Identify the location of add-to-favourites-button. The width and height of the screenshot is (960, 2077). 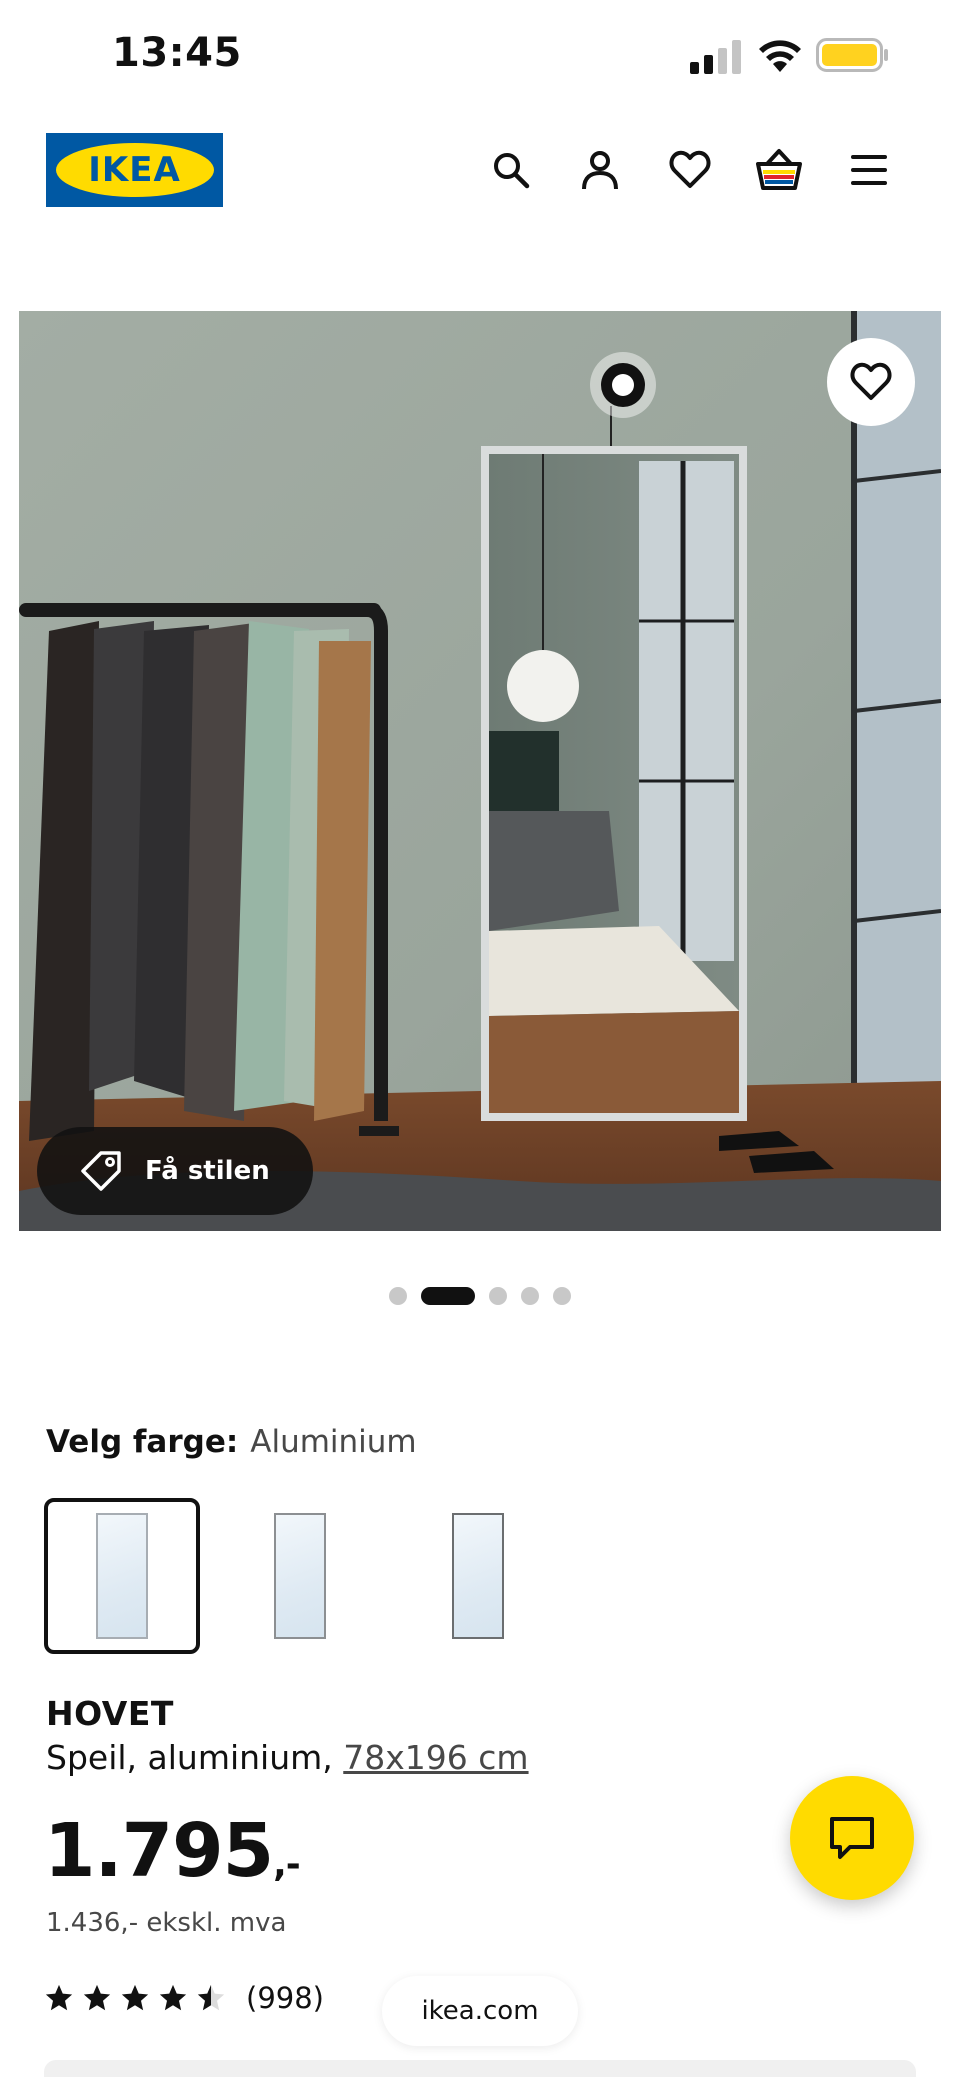
(871, 382).